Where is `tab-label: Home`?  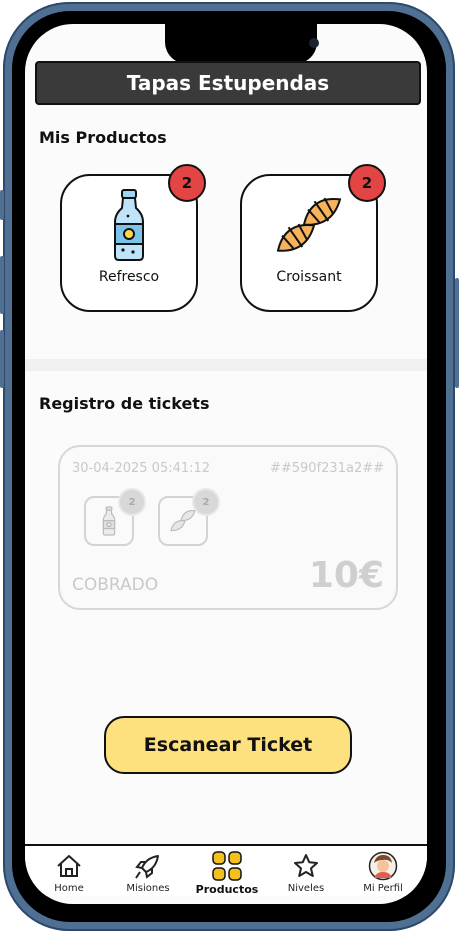 tab-label: Home is located at coordinates (69, 888).